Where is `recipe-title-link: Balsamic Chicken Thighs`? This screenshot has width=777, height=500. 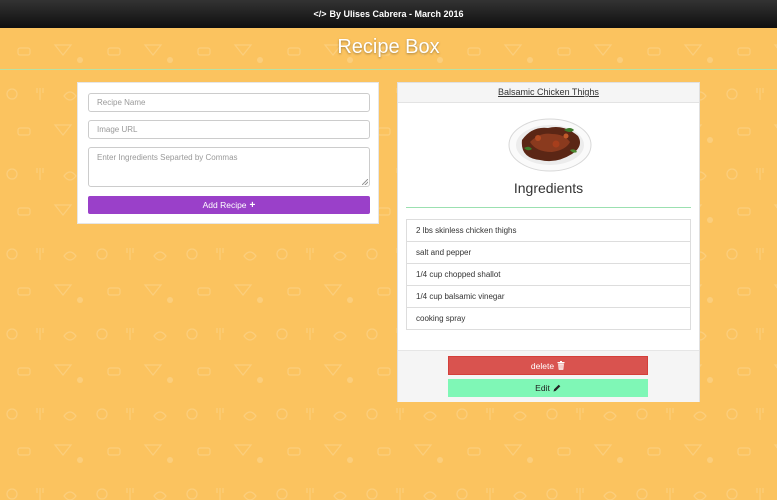 recipe-title-link: Balsamic Chicken Thighs is located at coordinates (548, 92).